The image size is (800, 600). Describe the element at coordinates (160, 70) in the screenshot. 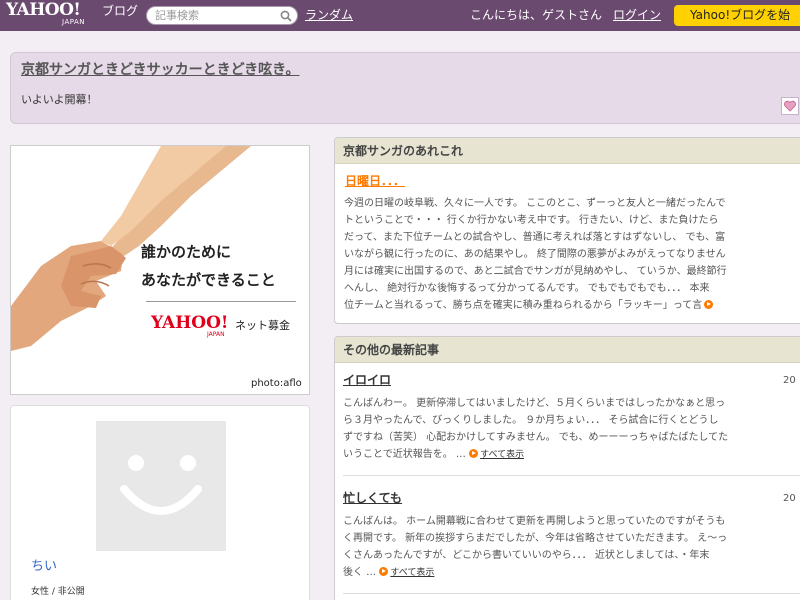

I see `blog-title-link: 京都サンガときどきサッカーときどき呟き。` at that location.